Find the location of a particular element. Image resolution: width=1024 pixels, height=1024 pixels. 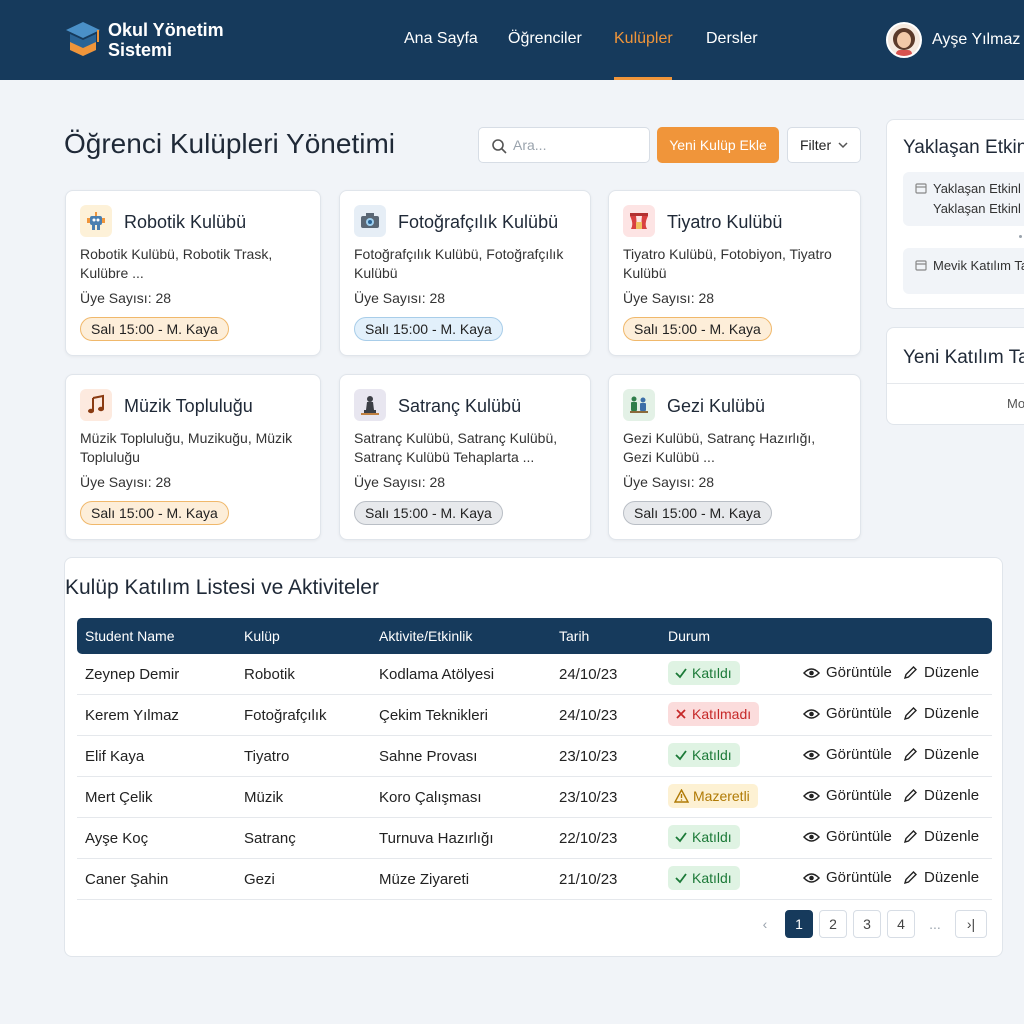

divider is located at coordinates (955, 383).